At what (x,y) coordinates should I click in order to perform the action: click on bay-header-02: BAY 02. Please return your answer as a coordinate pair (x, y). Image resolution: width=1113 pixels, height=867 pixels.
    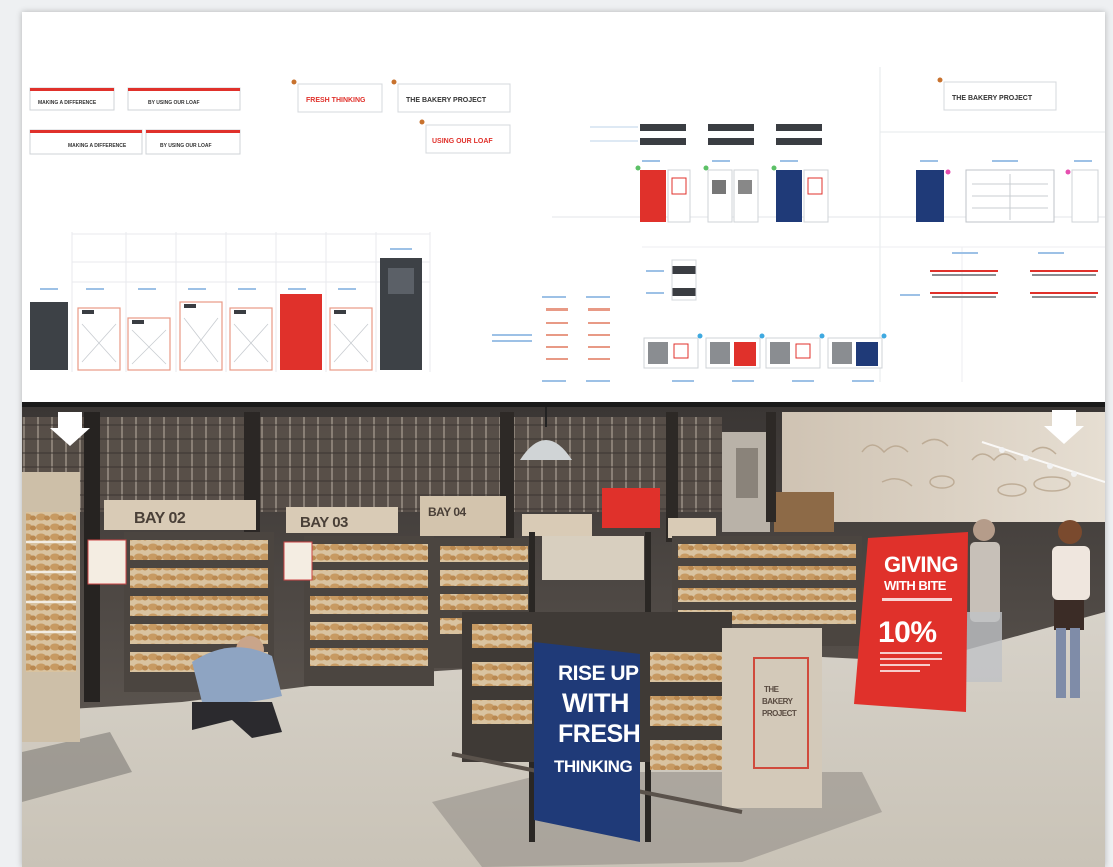
    Looking at the image, I should click on (180, 515).